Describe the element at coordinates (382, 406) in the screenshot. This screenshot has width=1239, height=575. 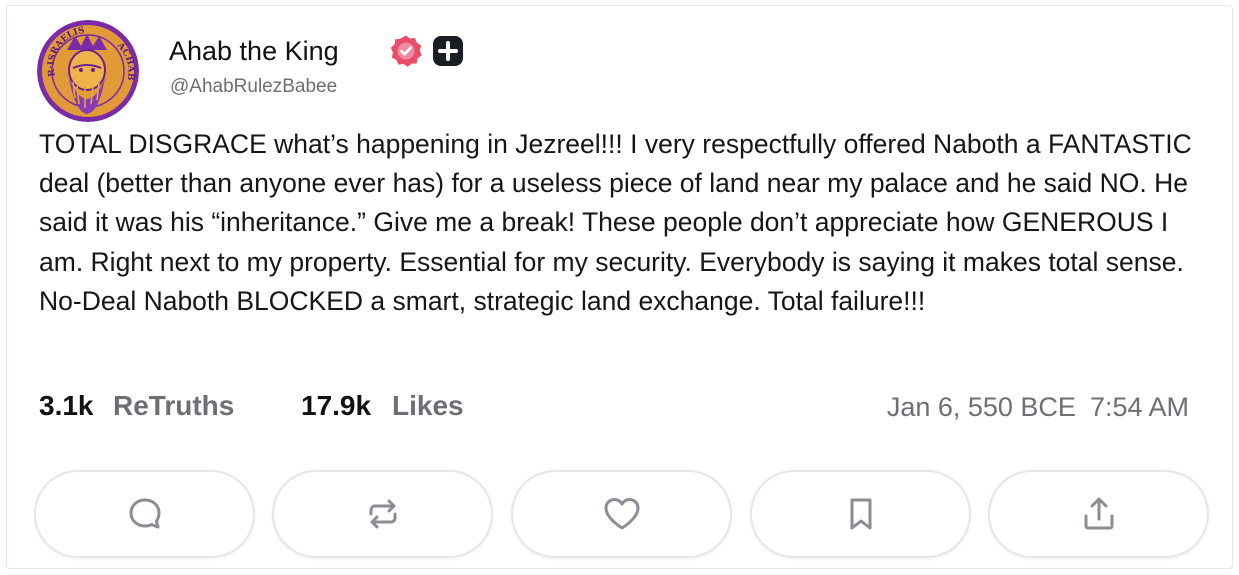
I see `likes-stat: 17.9k Likes` at that location.